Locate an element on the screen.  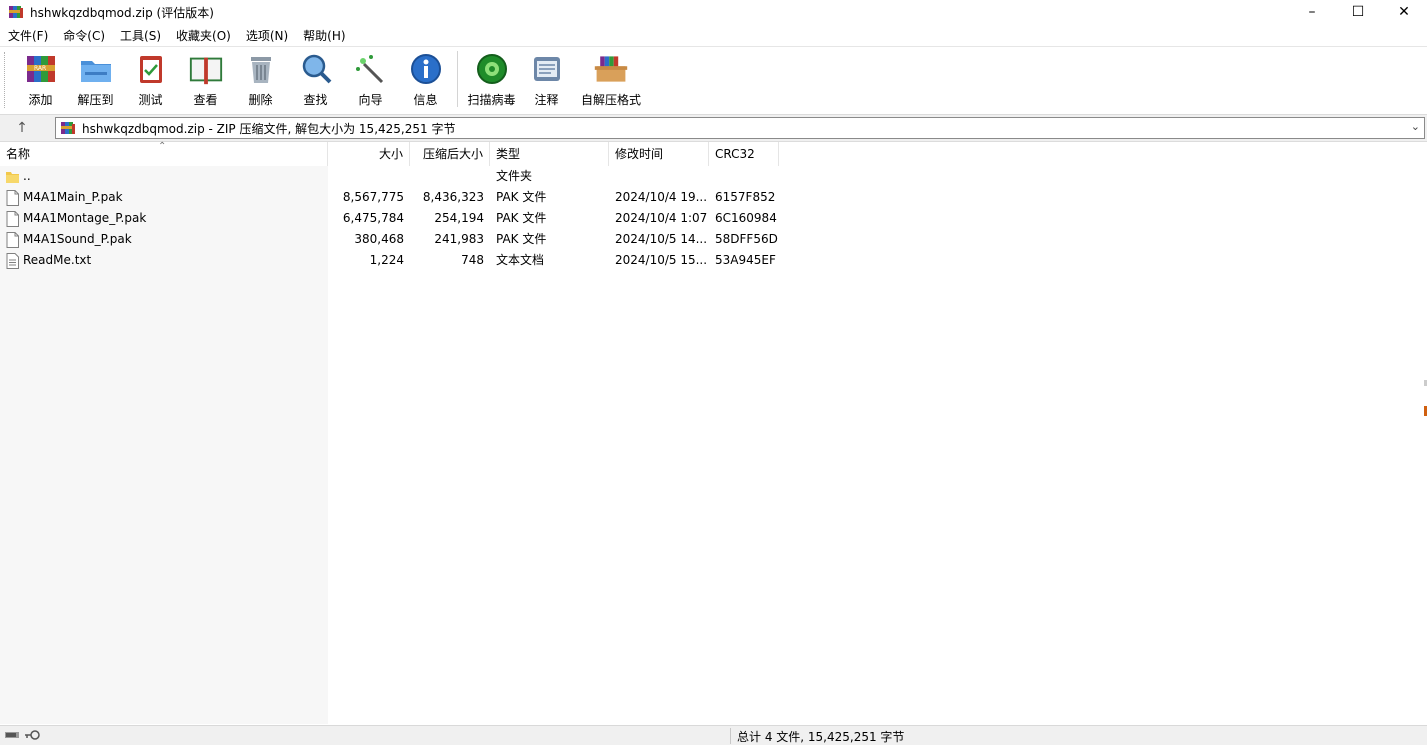
text-file-icon is located at coordinates (12, 260).